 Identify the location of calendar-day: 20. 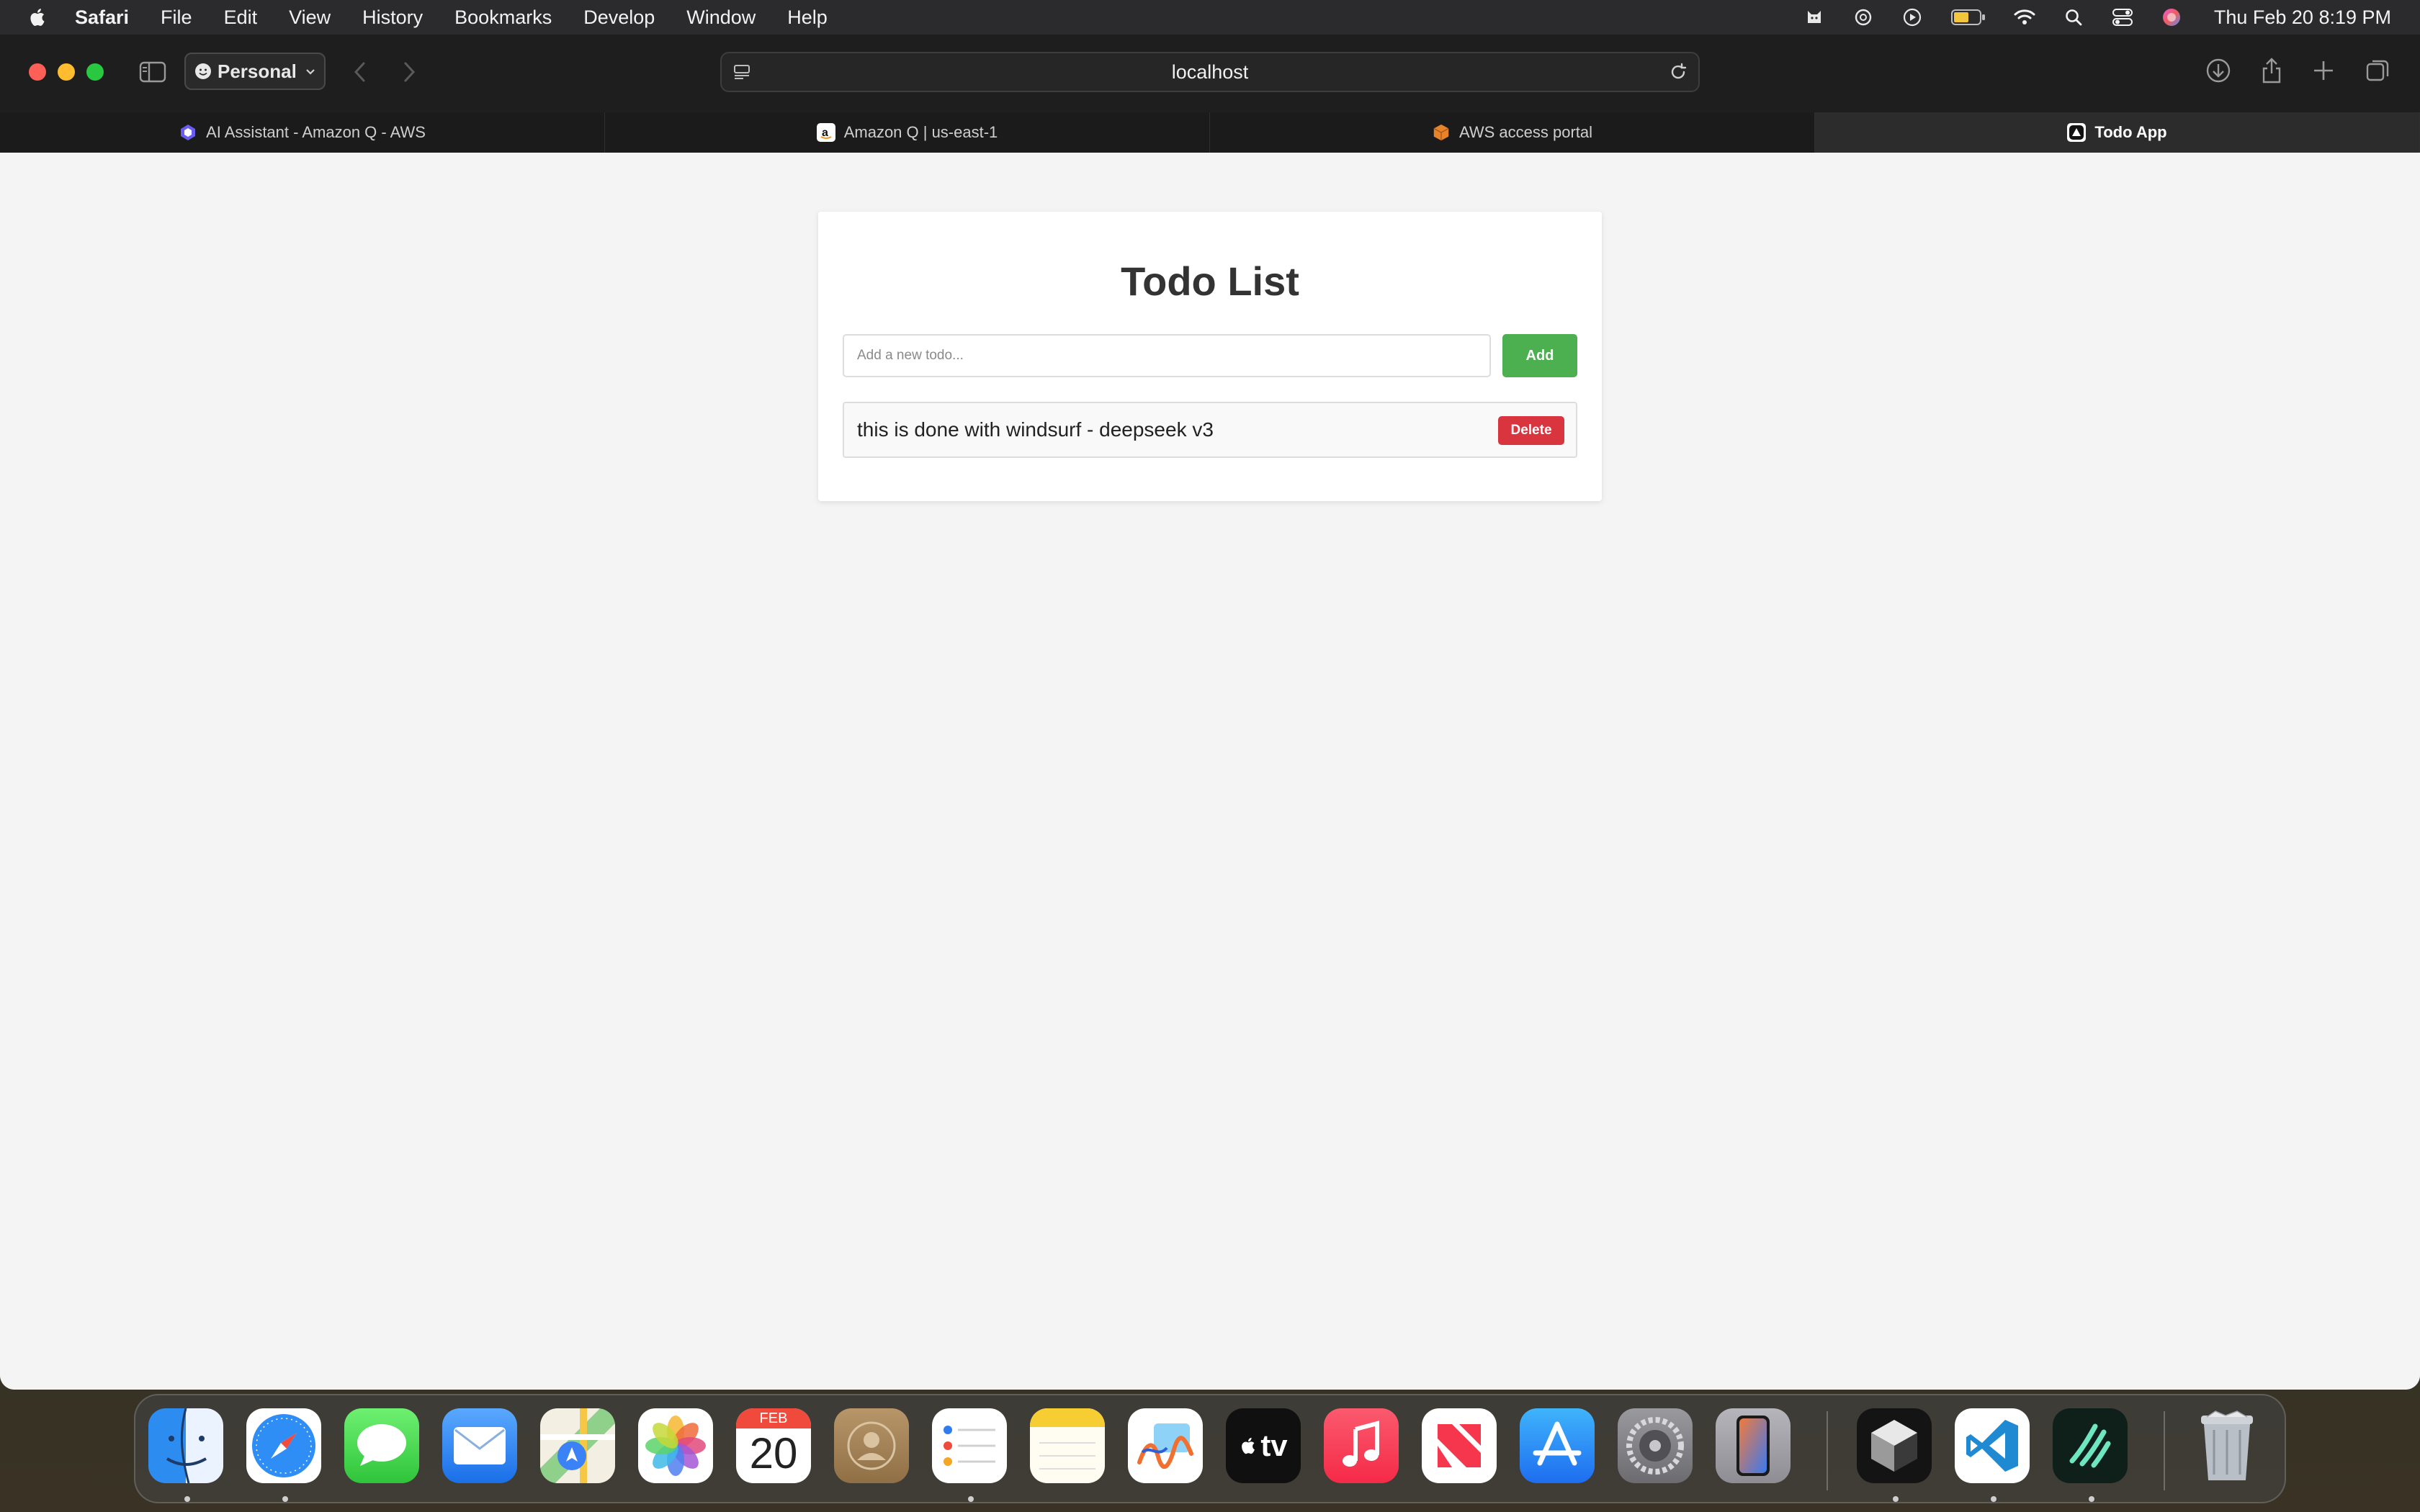
(773, 1453).